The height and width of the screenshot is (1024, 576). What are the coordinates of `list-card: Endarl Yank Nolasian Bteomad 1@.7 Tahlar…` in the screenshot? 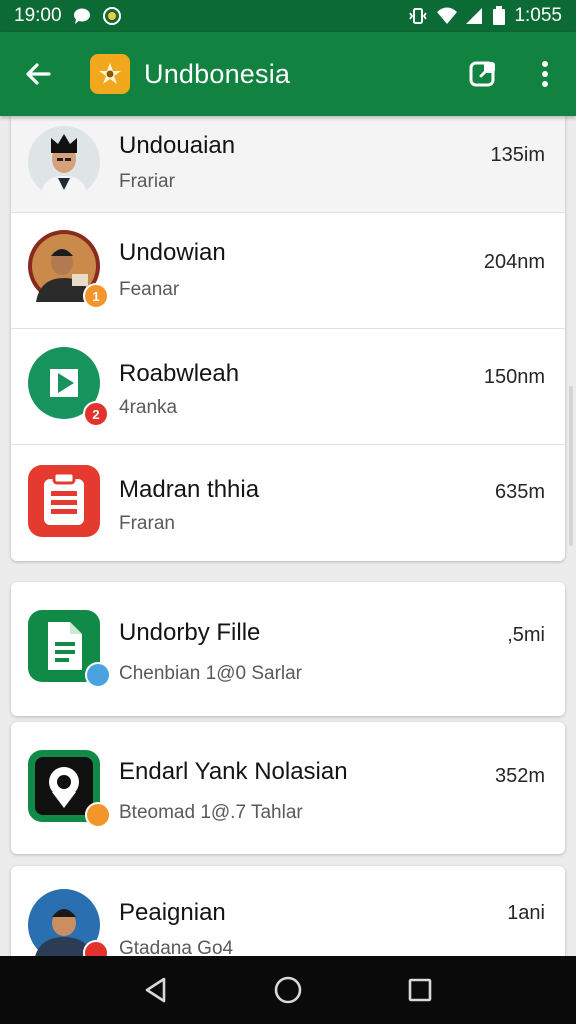 It's located at (288, 788).